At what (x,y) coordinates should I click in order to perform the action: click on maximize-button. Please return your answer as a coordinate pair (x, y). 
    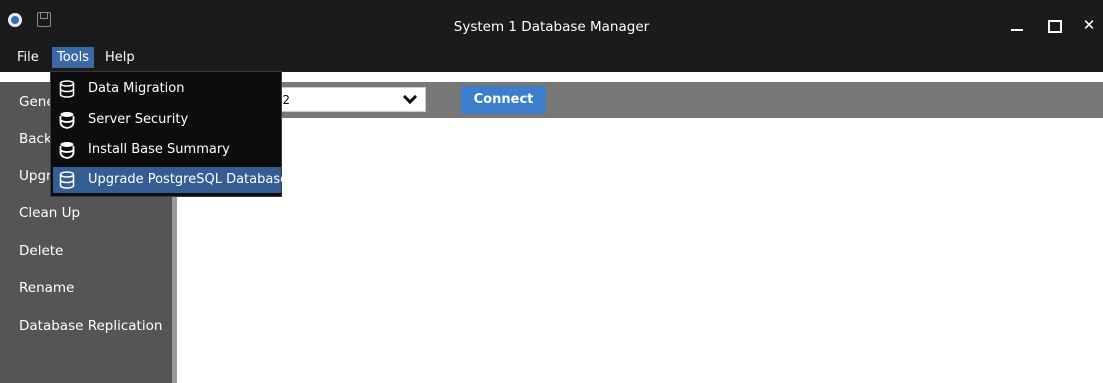
    Looking at the image, I should click on (1053, 25).